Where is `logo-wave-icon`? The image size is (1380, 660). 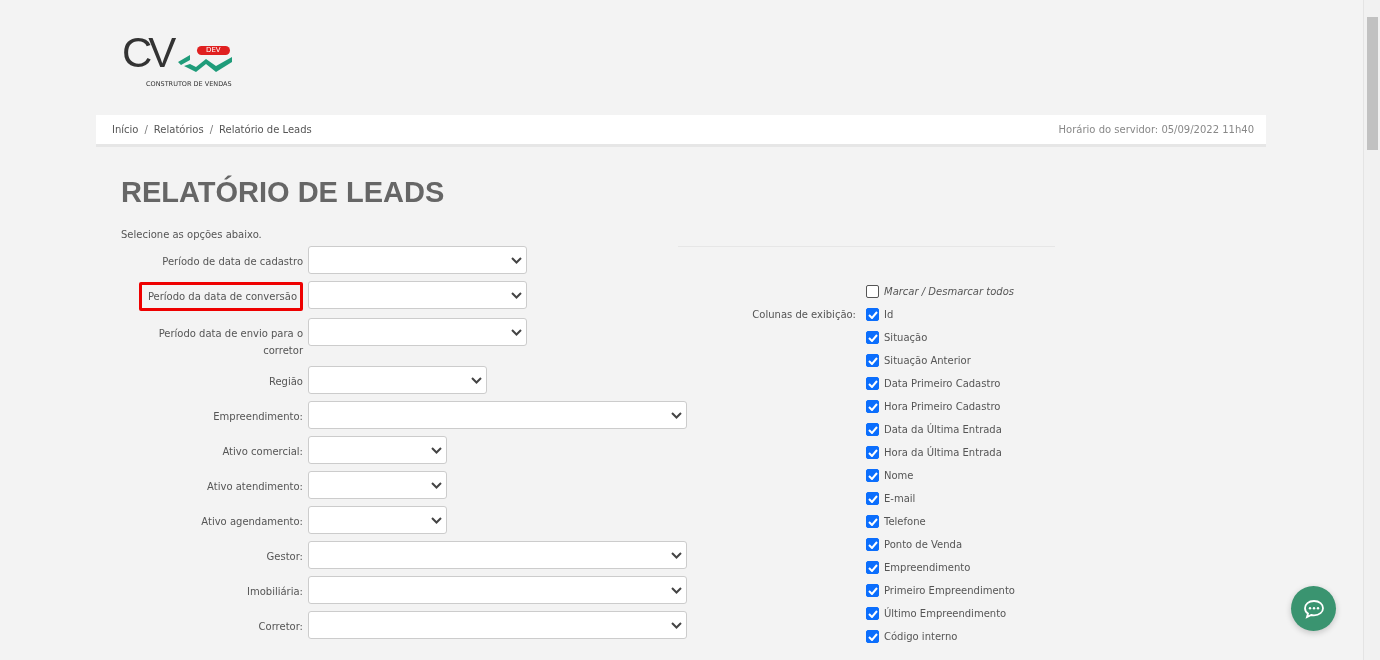 logo-wave-icon is located at coordinates (205, 63).